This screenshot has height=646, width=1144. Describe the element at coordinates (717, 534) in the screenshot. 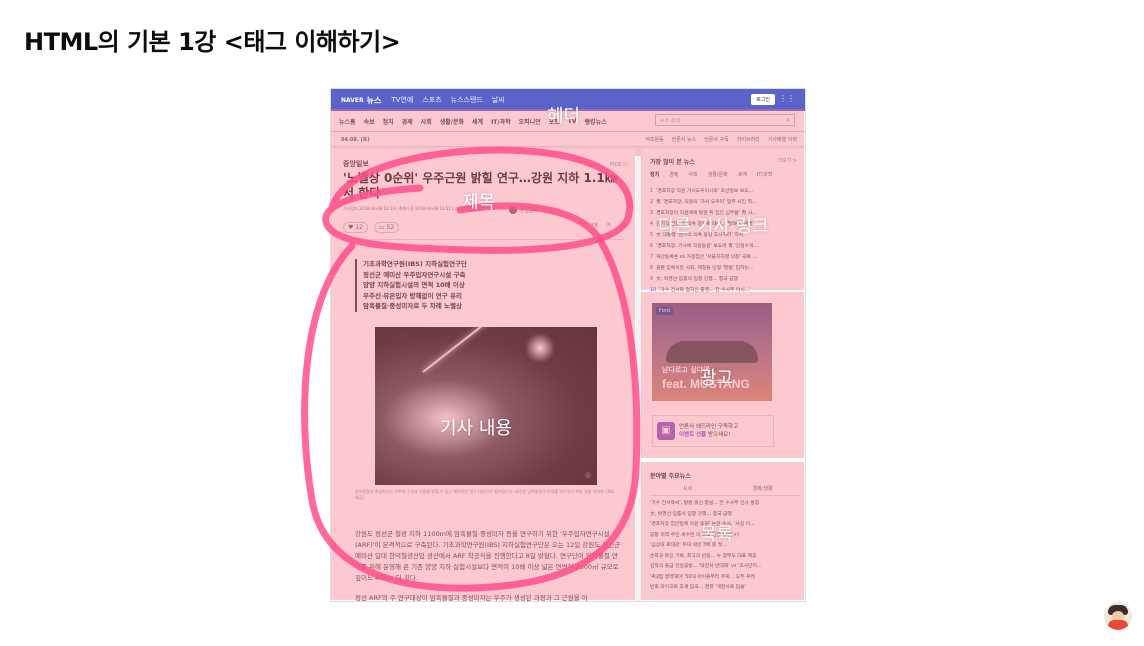

I see `label-list: 목록` at that location.